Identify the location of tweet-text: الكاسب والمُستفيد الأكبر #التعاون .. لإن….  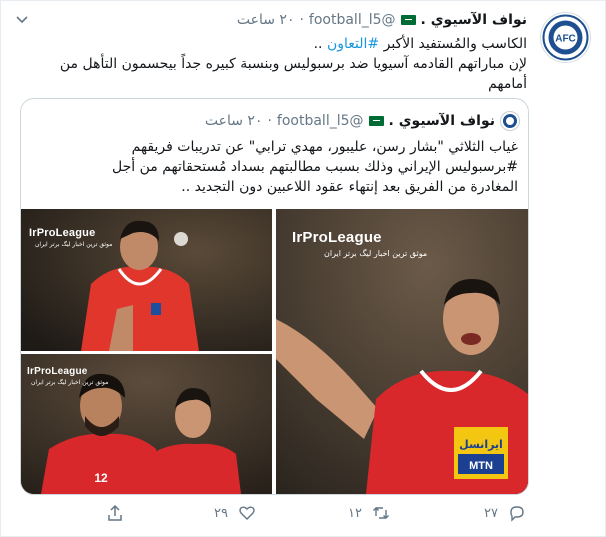
(274, 64).